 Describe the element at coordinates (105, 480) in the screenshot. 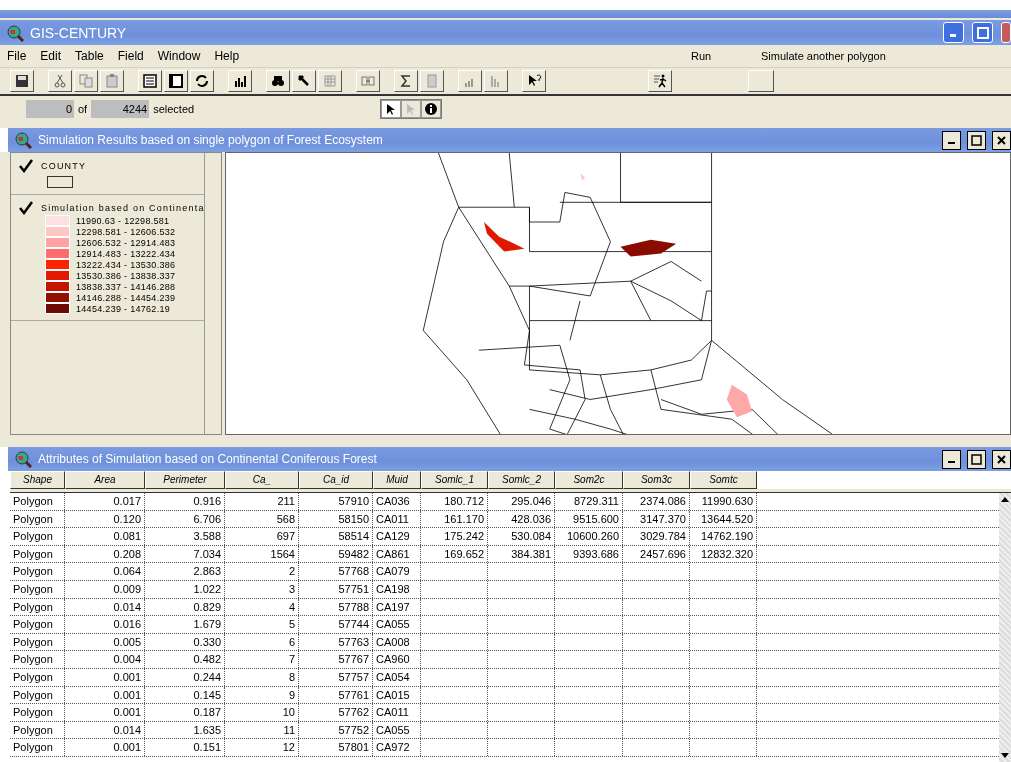

I see `column-header: Area` at that location.